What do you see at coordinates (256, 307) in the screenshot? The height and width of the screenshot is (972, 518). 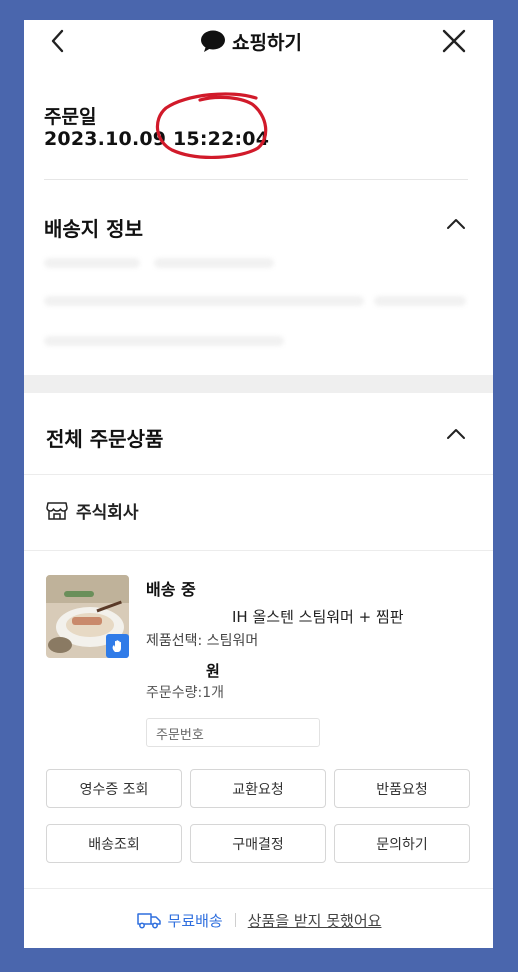 I see `blurred-address` at bounding box center [256, 307].